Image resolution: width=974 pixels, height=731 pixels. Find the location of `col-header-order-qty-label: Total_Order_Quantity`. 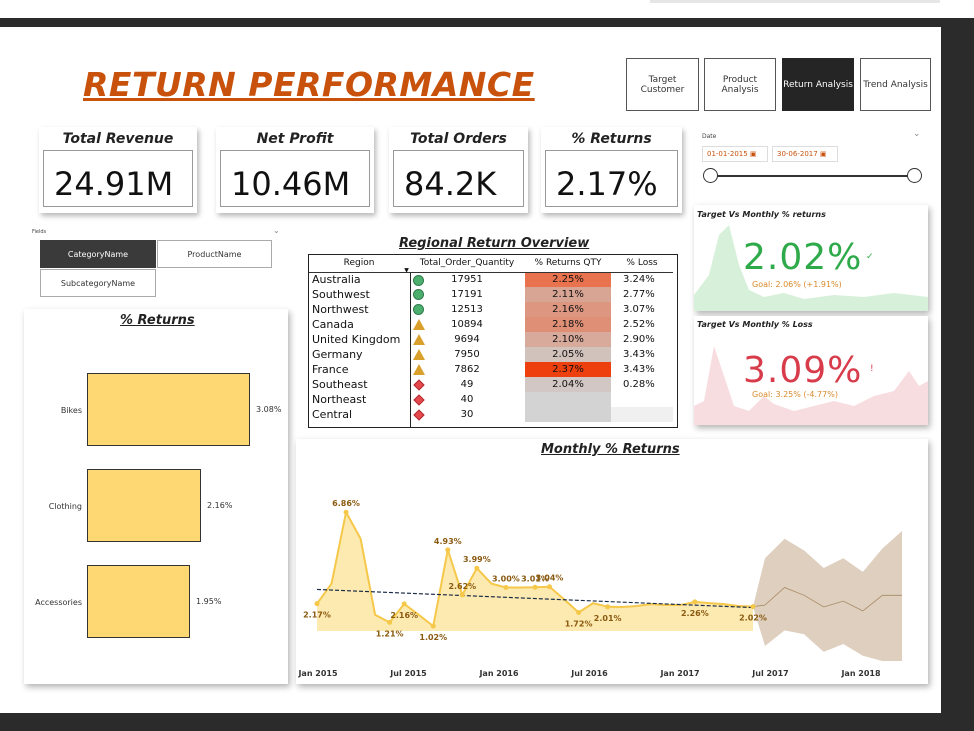

col-header-order-qty-label: Total_Order_Quantity is located at coordinates (467, 263).